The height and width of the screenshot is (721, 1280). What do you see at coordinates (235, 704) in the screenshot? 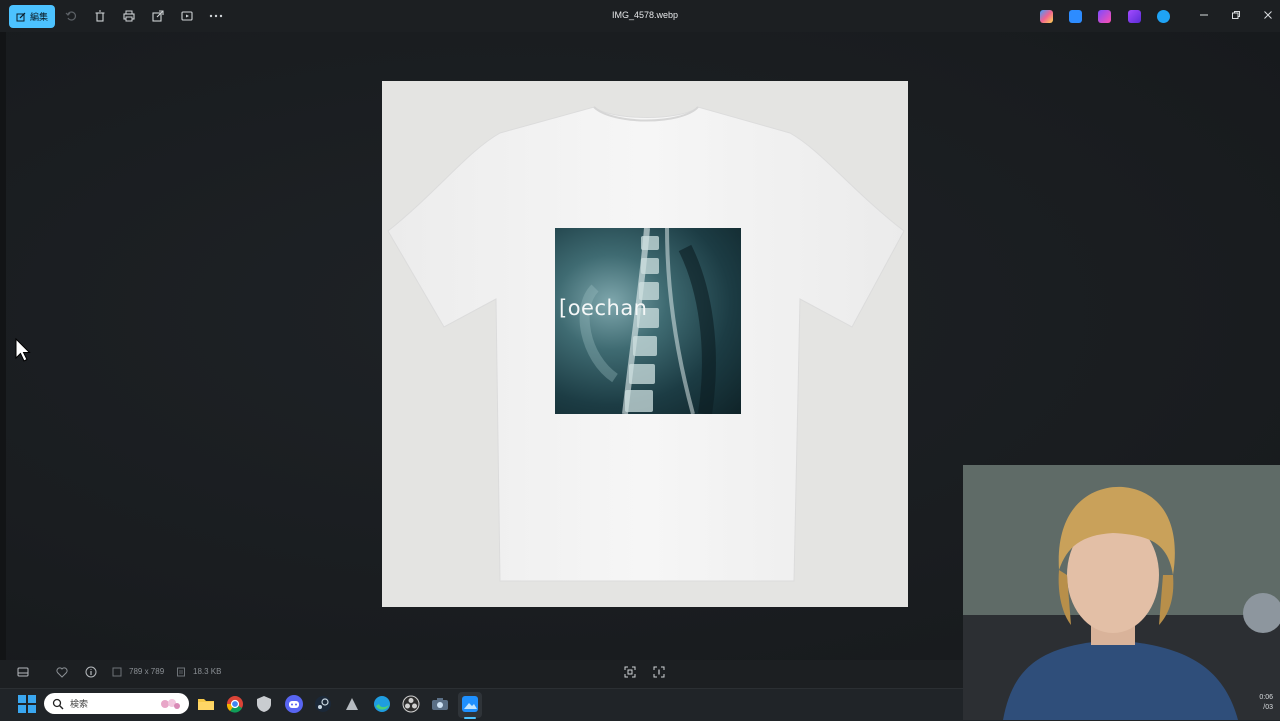
I see `chrome-icon` at bounding box center [235, 704].